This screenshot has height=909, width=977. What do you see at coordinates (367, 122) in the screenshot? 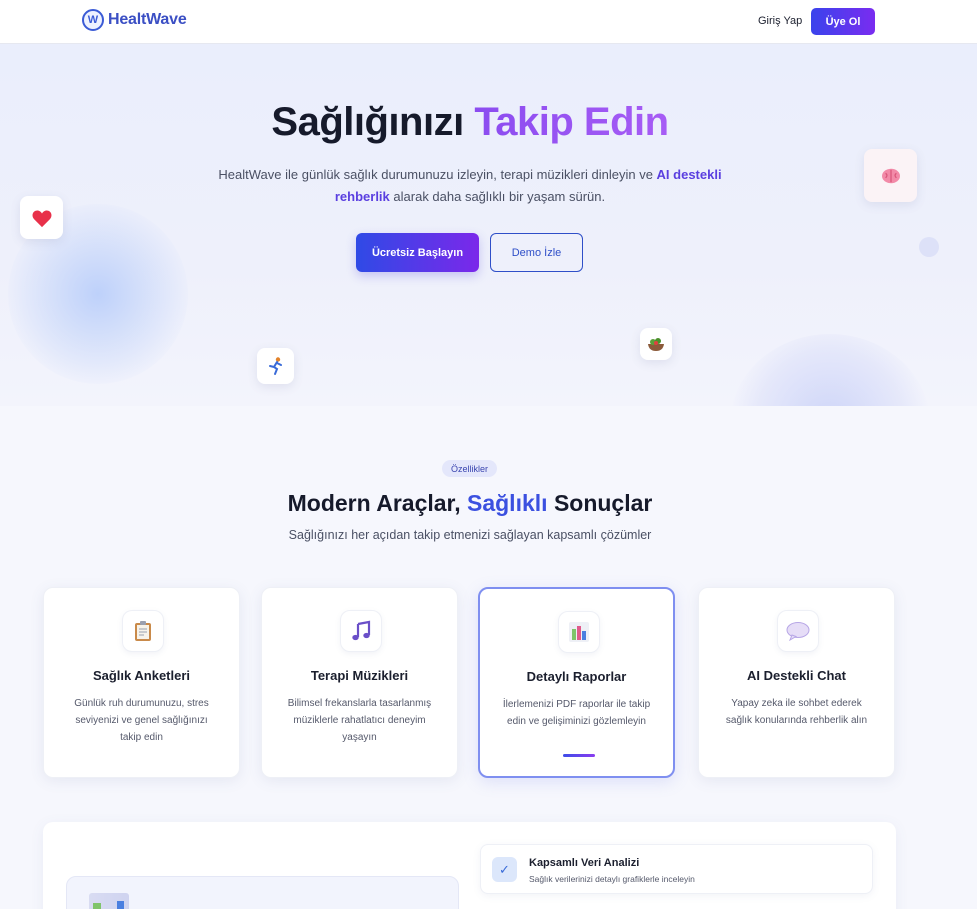
I see `hero-title-main: Sağlığınızı` at bounding box center [367, 122].